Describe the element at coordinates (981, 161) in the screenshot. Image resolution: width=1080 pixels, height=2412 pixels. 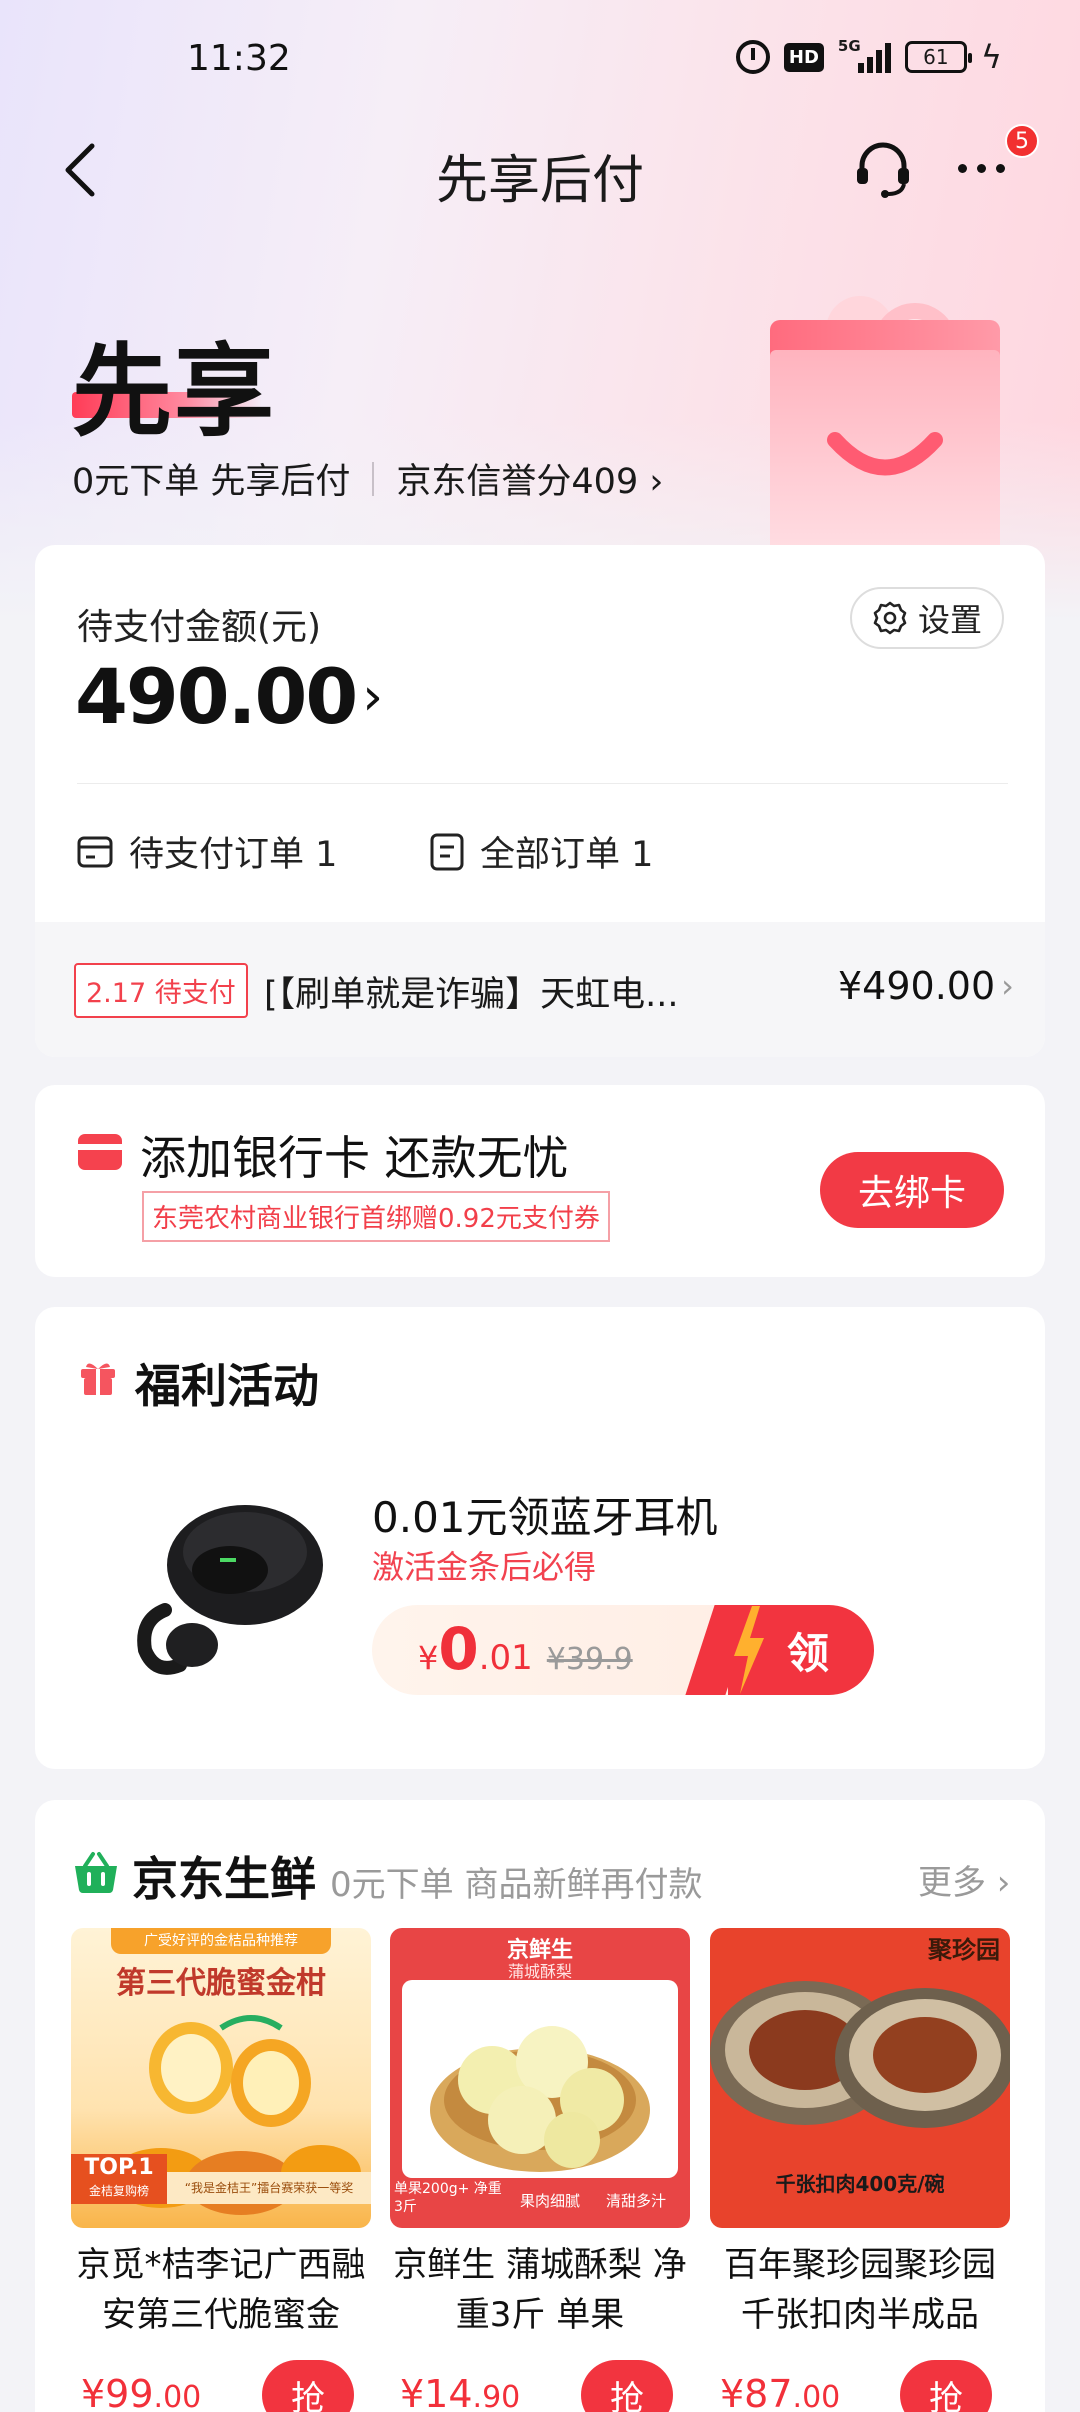
I see `more-icon` at that location.